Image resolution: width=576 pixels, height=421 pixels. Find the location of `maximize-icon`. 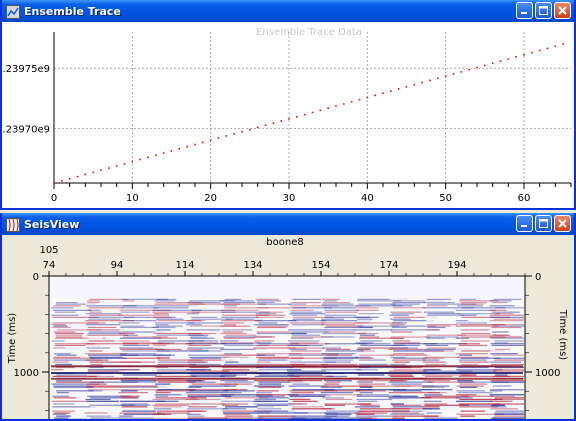

maximize-icon is located at coordinates (543, 223).